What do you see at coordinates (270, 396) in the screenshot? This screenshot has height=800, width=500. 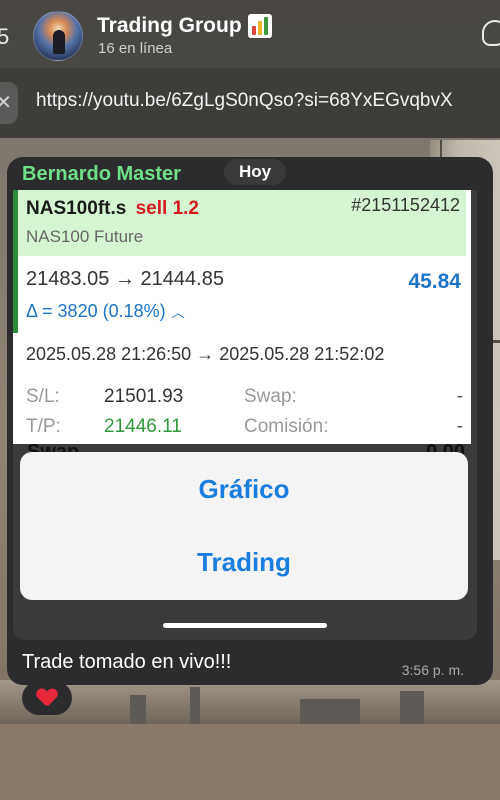 I see `swap-label: Swap:` at bounding box center [270, 396].